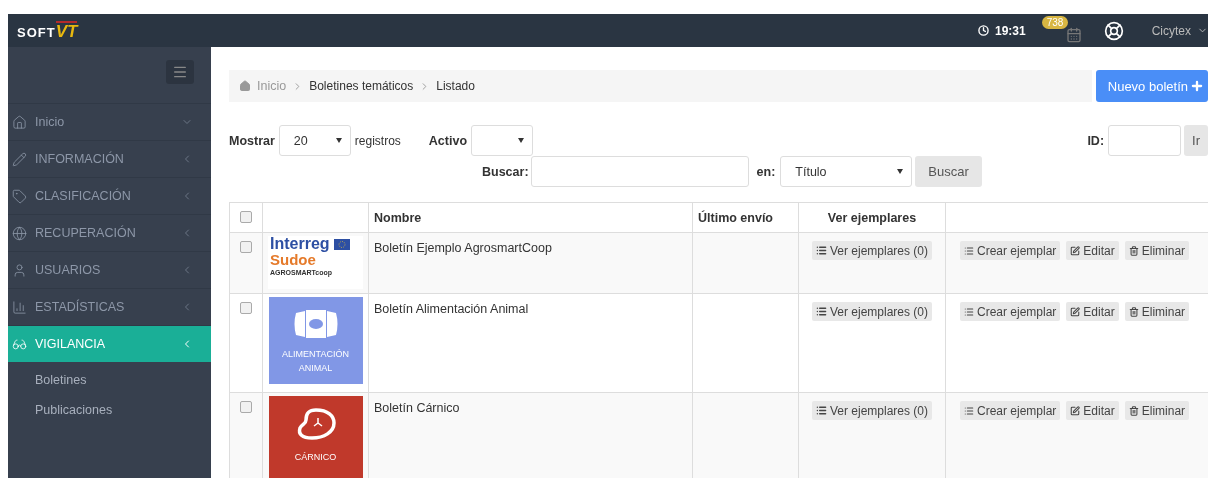 The width and height of the screenshot is (1208, 478). Describe the element at coordinates (246, 217) in the screenshot. I see `select-all-checkbox` at that location.